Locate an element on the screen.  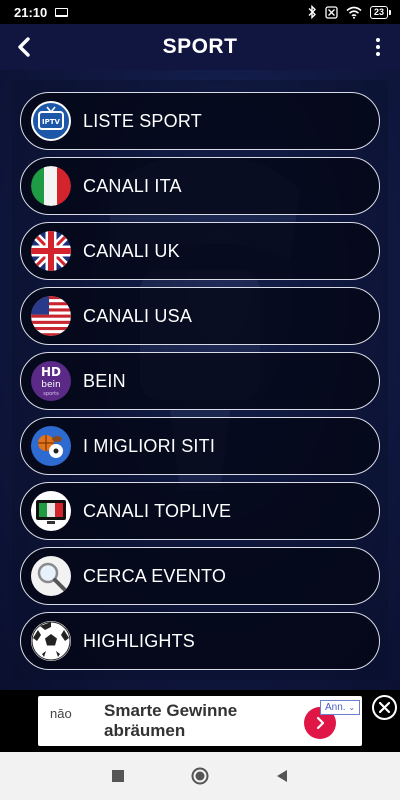
close-icon is located at coordinates (384, 707).